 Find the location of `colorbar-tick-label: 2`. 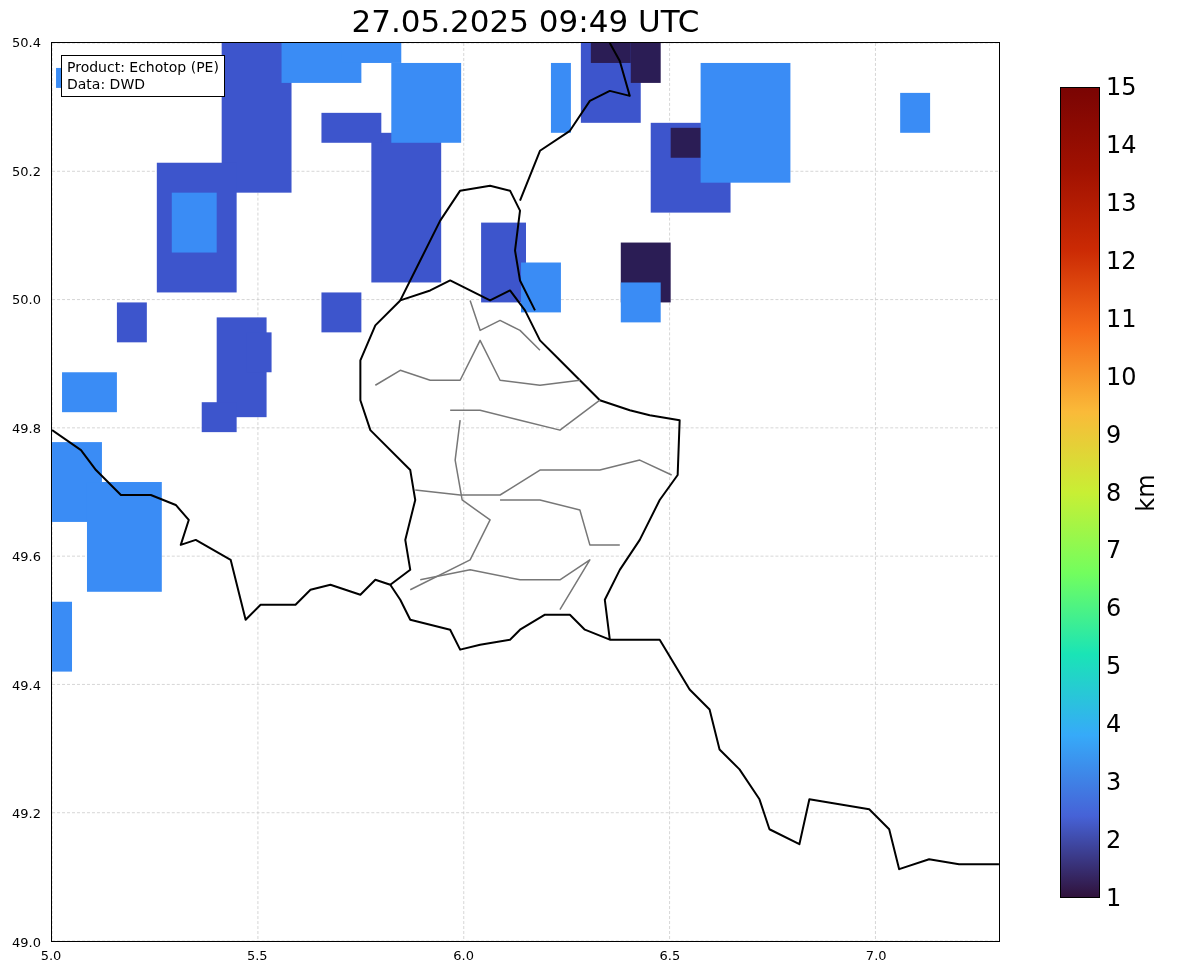

colorbar-tick-label: 2 is located at coordinates (1114, 840).